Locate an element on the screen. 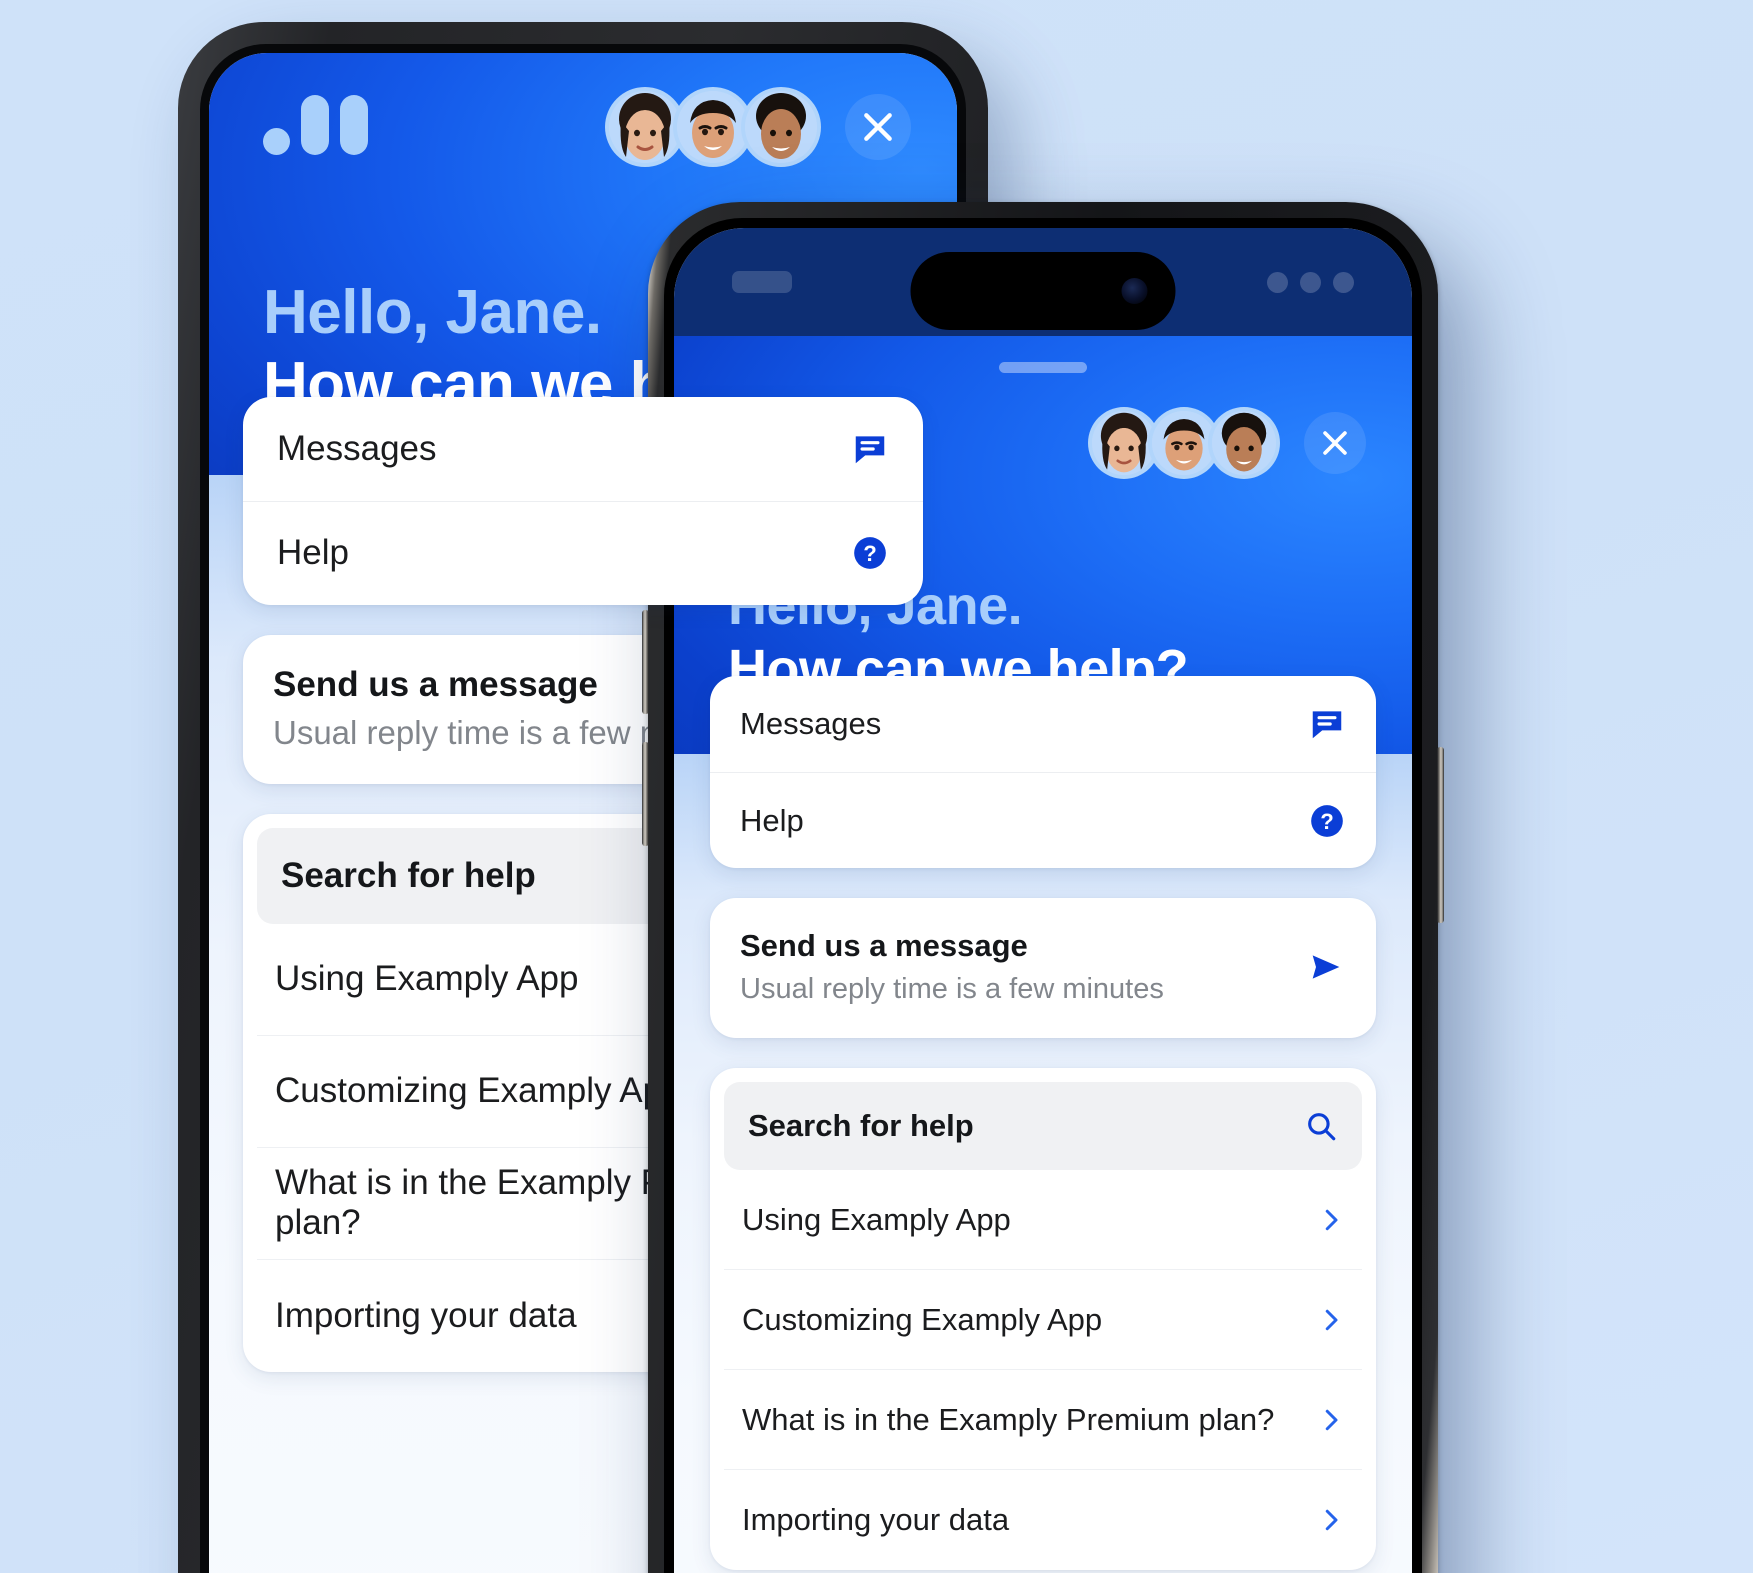 This screenshot has height=1573, width=1753. help-article-item: What is in the Examply Premium plan? is located at coordinates (1043, 1420).